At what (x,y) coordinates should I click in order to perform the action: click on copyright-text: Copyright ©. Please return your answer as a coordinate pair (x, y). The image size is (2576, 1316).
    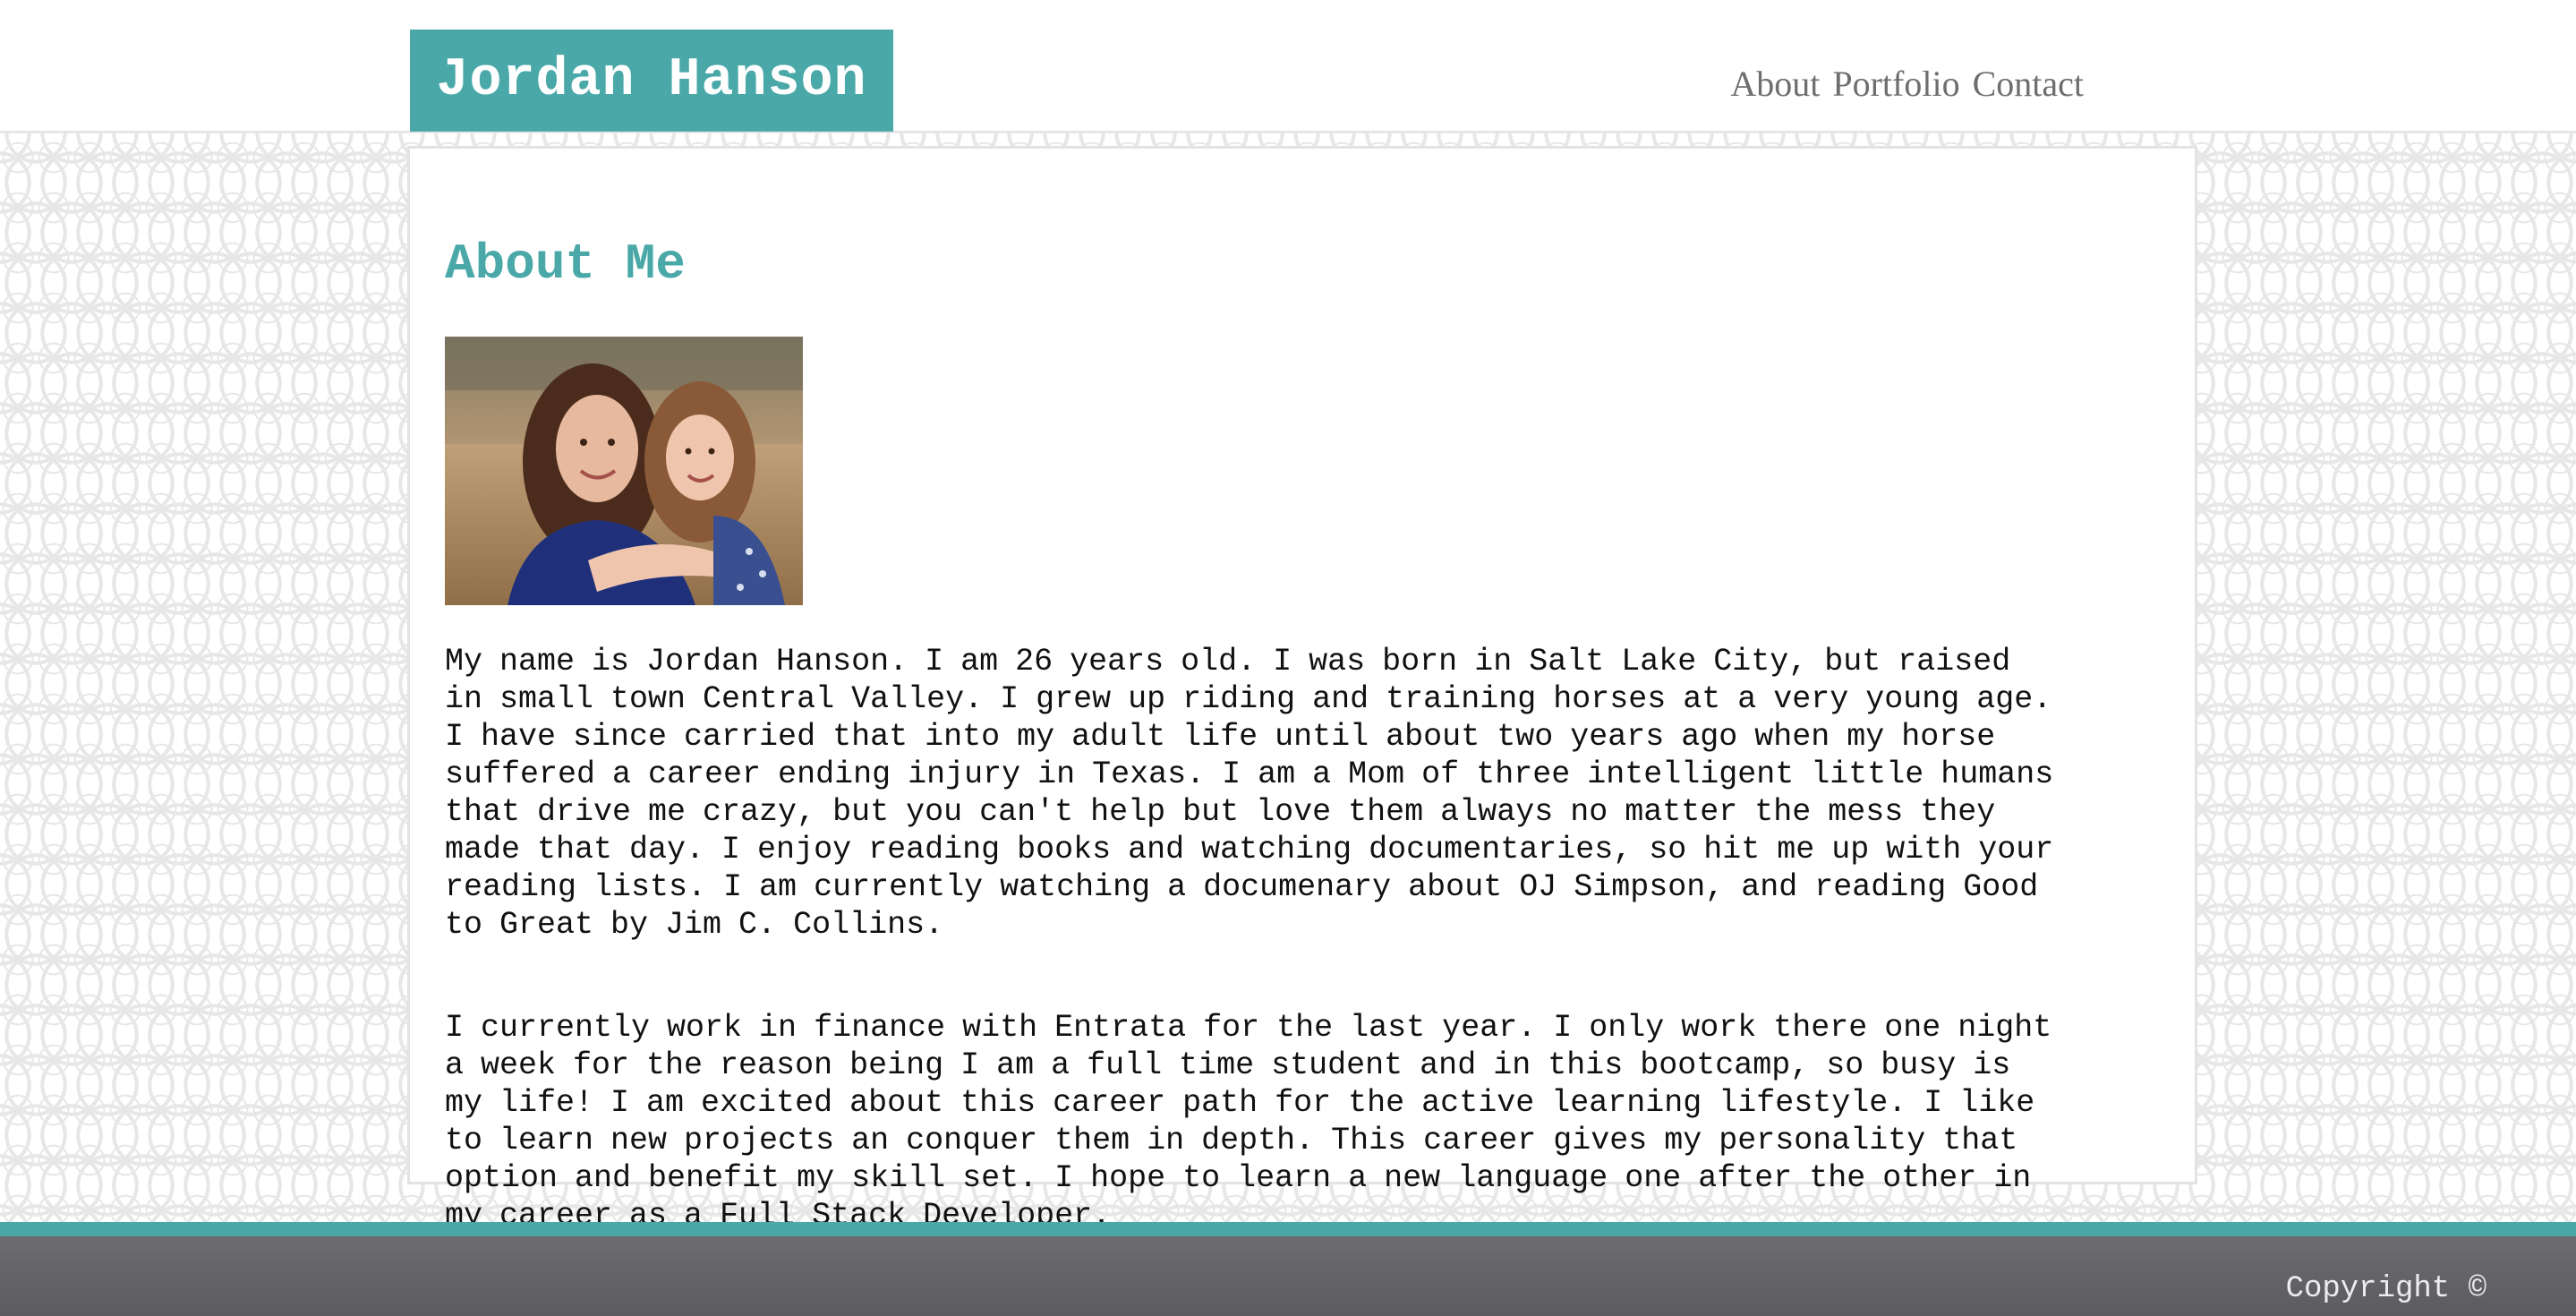
    Looking at the image, I should click on (2385, 1289).